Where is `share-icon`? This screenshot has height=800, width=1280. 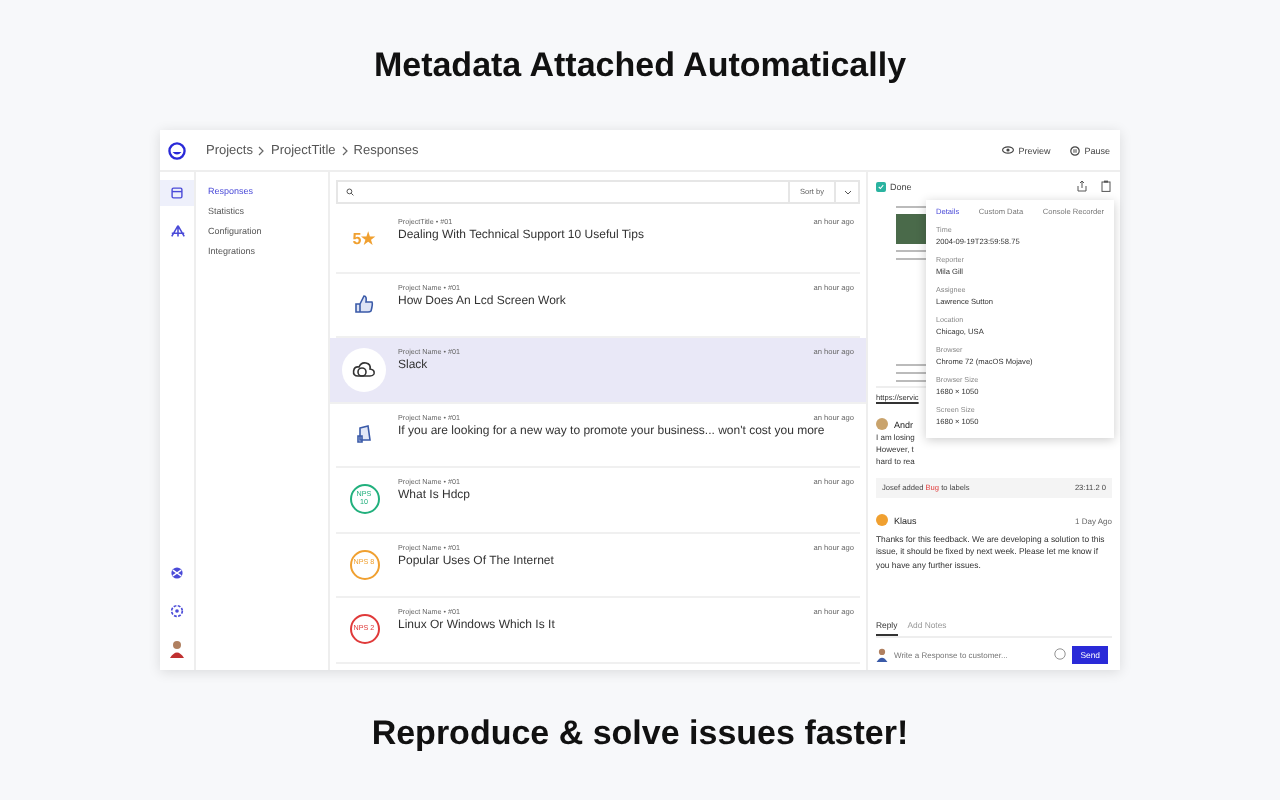 share-icon is located at coordinates (1082, 186).